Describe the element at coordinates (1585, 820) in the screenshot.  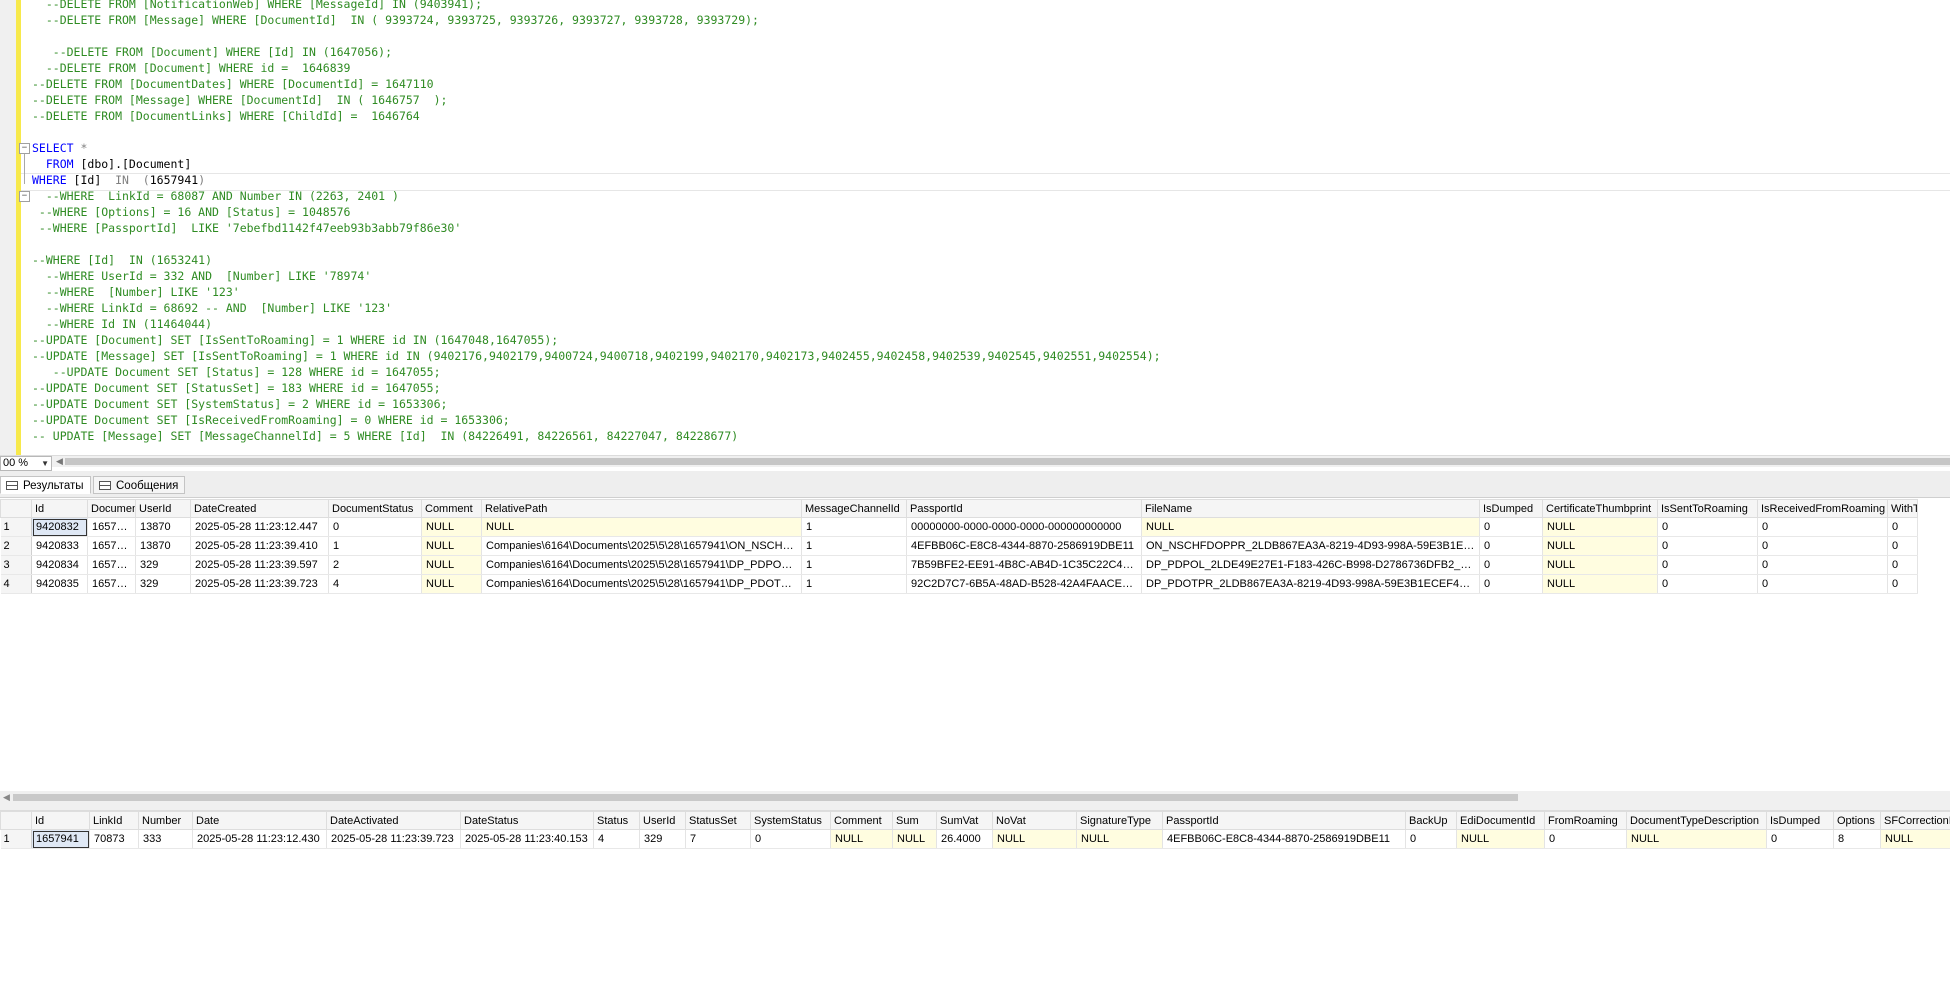
I see `column-header: FromRoaming` at that location.